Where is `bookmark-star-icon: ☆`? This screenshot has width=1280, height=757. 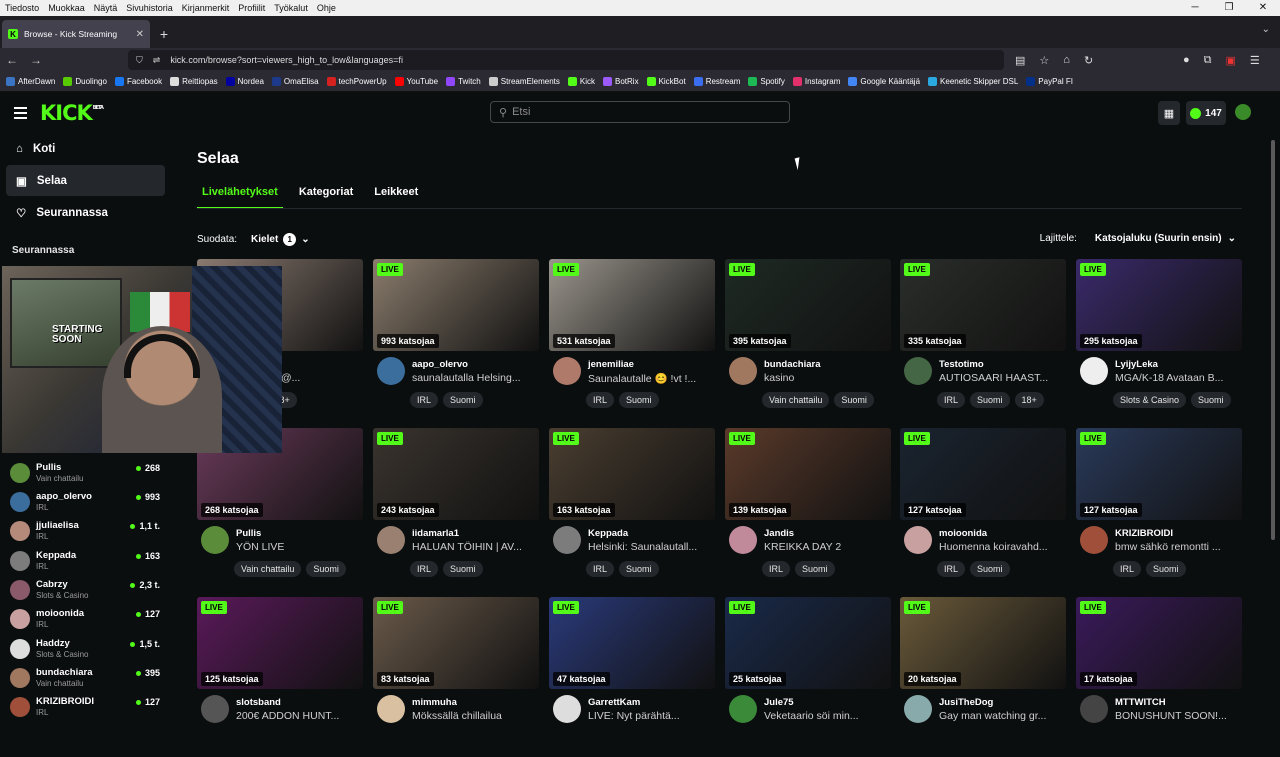
bookmark-star-icon: ☆ is located at coordinates (1044, 60).